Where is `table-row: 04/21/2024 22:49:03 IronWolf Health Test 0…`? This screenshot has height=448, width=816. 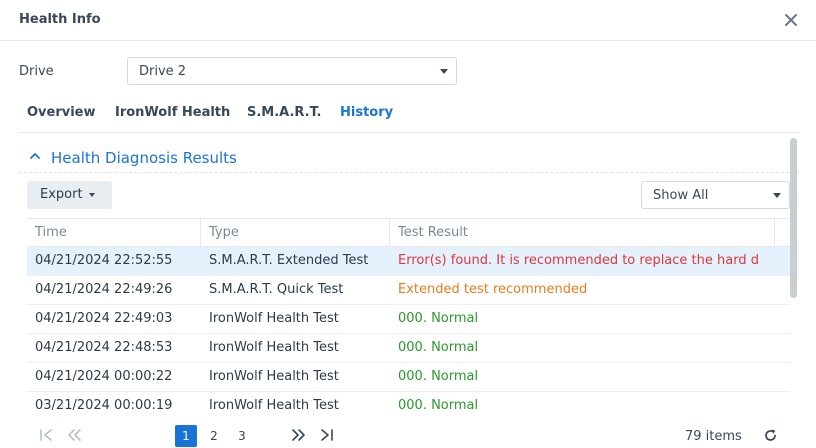 table-row: 04/21/2024 22:49:03 IronWolf Health Test 0… is located at coordinates (408, 319).